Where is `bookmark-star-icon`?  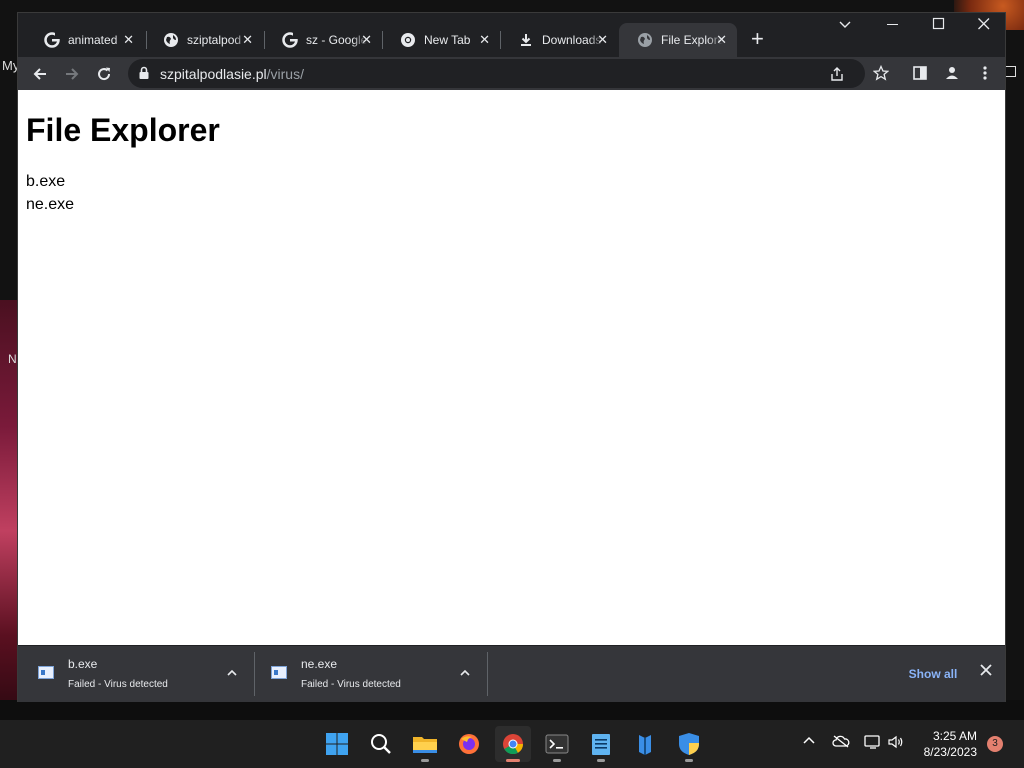 bookmark-star-icon is located at coordinates (881, 73).